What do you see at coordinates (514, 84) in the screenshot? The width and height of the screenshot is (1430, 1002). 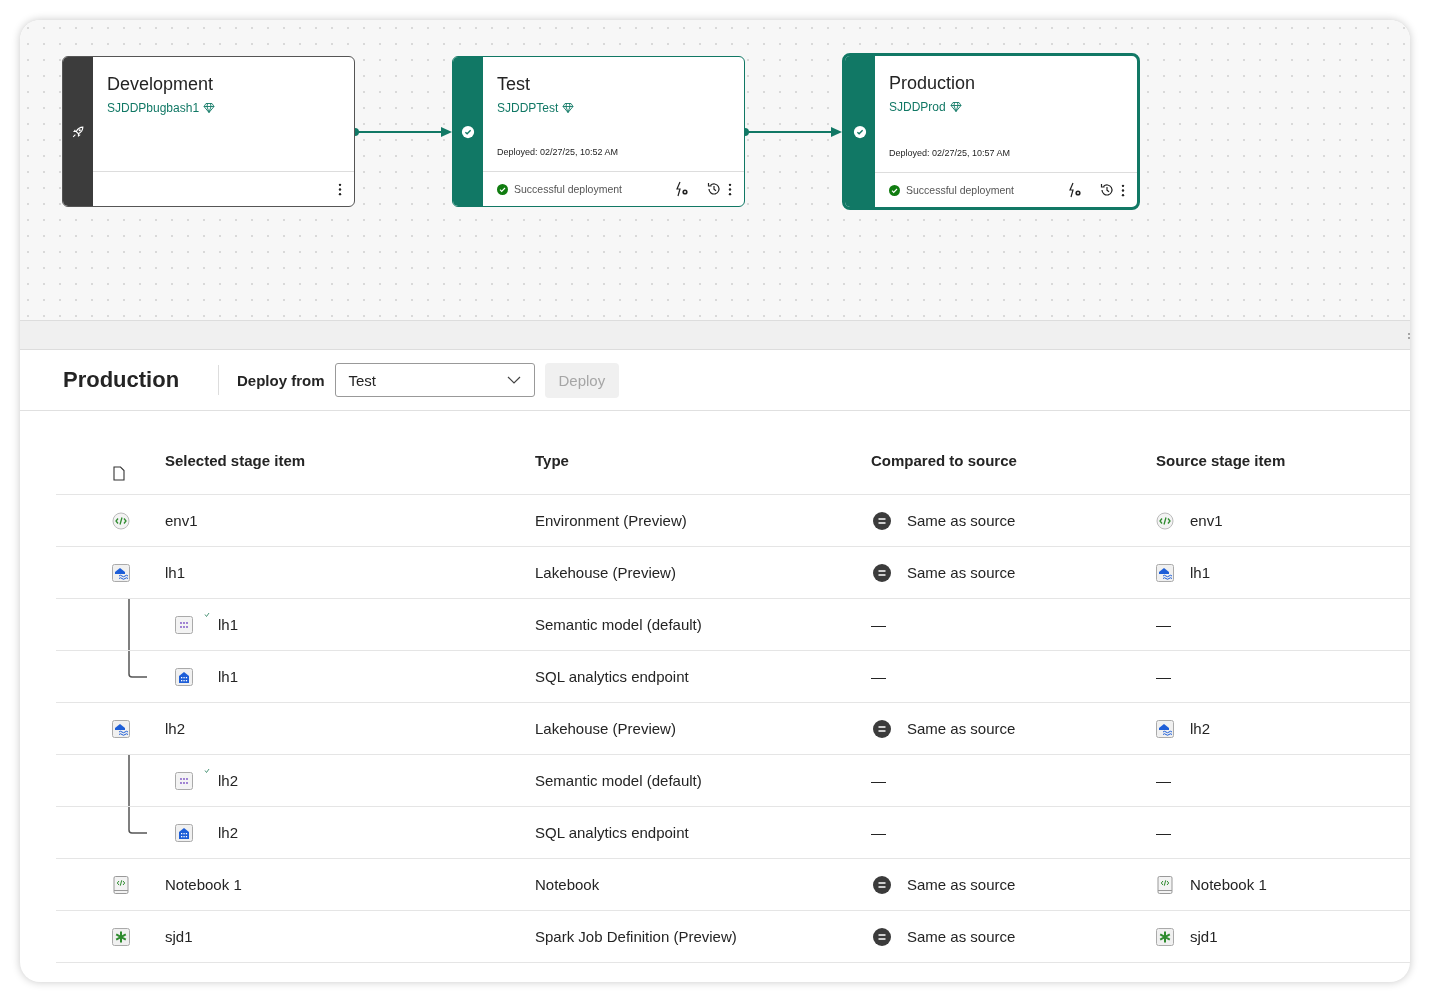 I see `stage-title: Test` at bounding box center [514, 84].